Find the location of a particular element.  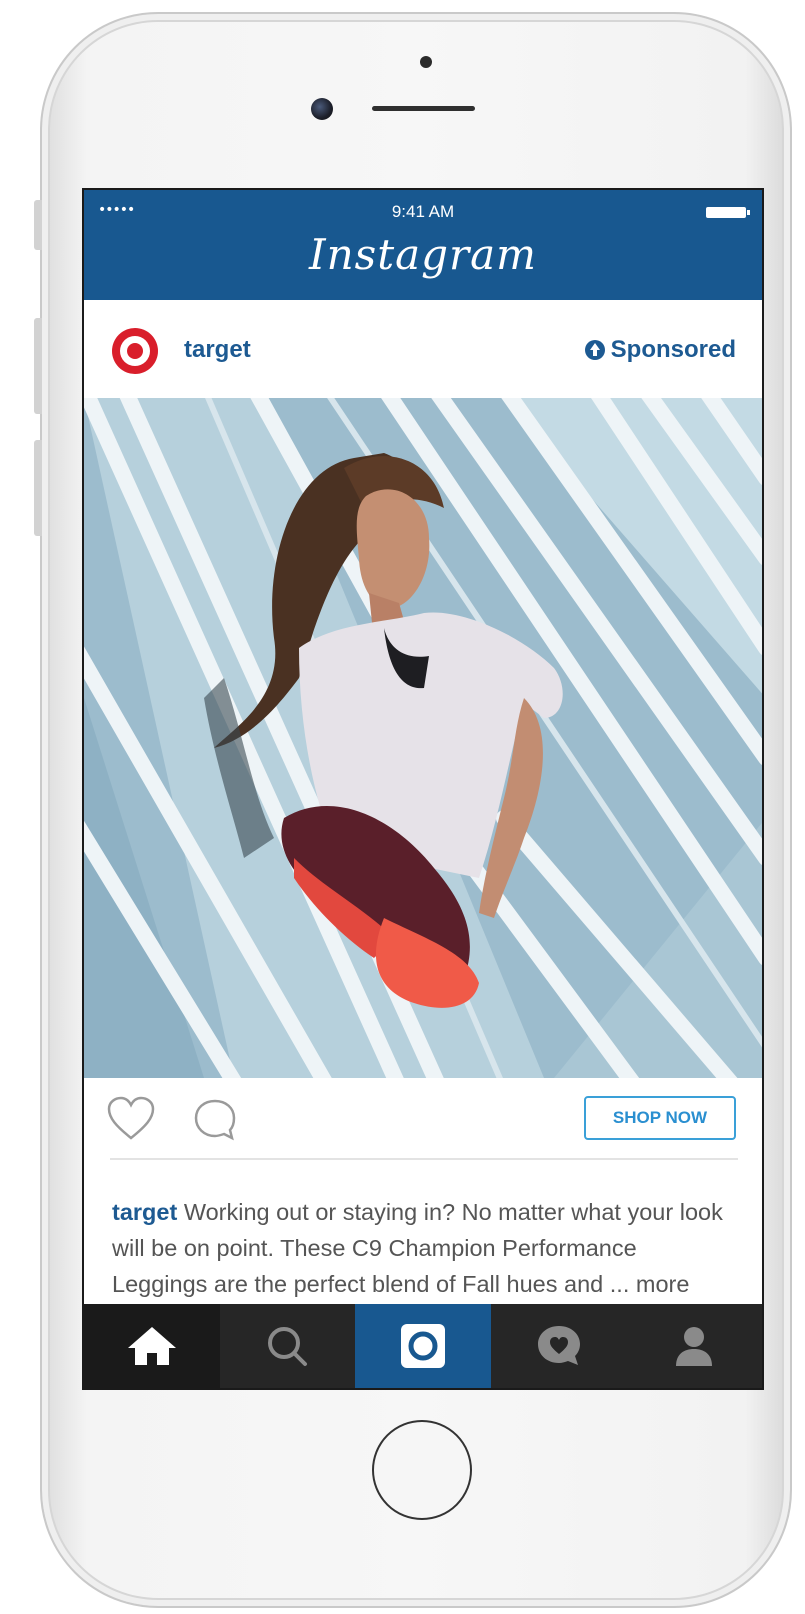

earpiece-speaker is located at coordinates (423, 108).